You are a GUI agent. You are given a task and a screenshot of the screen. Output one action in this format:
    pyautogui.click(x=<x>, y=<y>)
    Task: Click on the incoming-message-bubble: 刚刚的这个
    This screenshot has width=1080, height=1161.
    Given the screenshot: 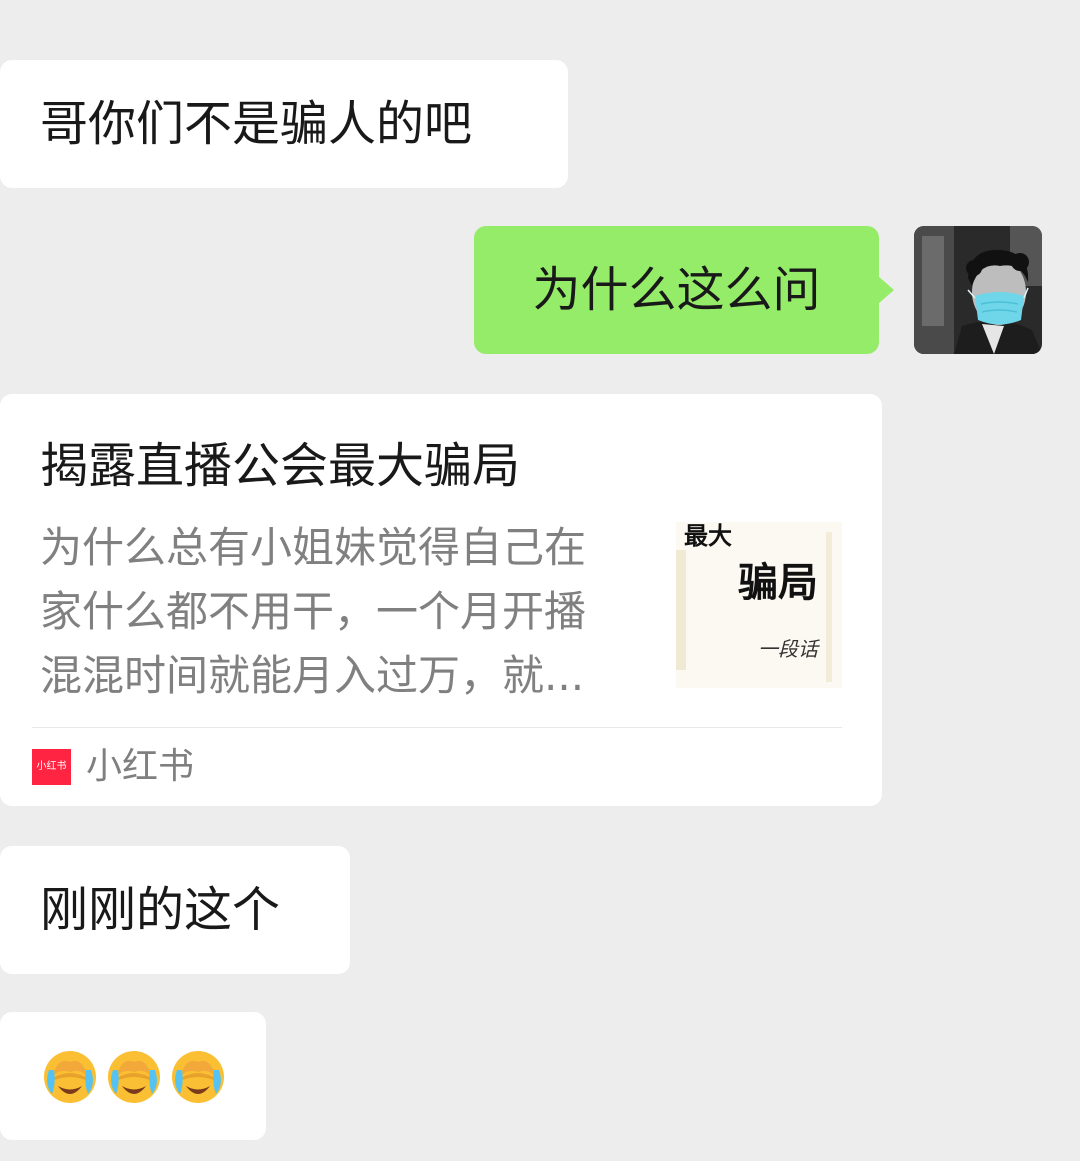 What is the action you would take?
    pyautogui.click(x=175, y=910)
    